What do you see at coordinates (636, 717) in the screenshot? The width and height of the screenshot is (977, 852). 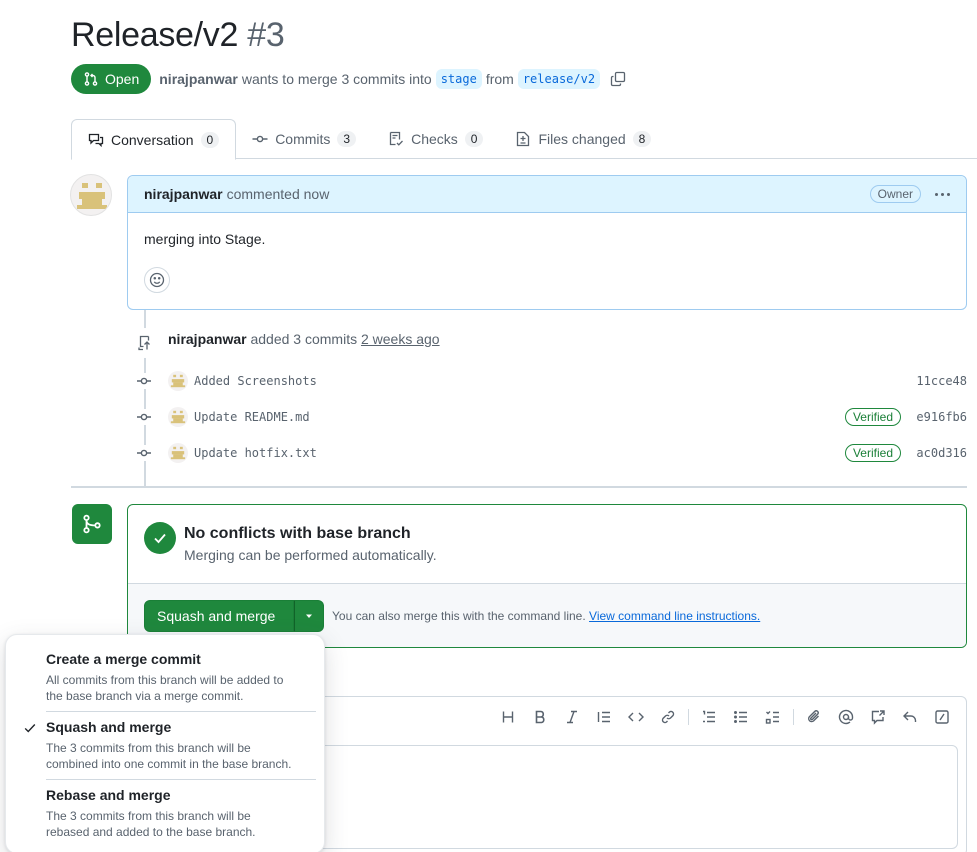 I see `code-icon` at bounding box center [636, 717].